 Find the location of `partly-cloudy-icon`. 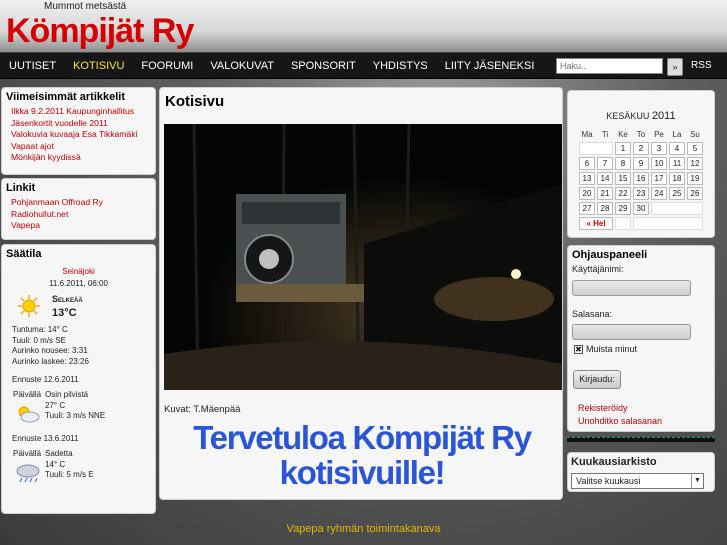

partly-cloudy-icon is located at coordinates (29, 414).